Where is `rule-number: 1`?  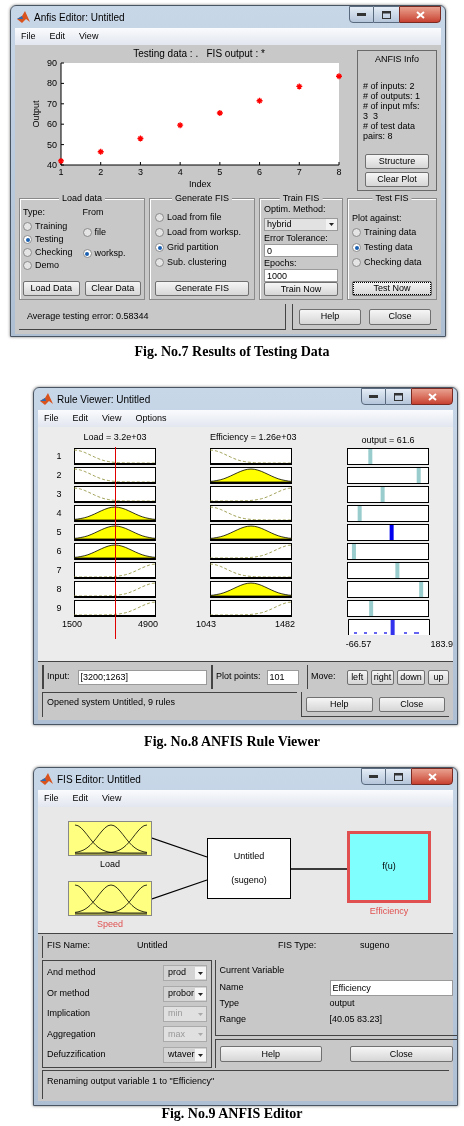 rule-number: 1 is located at coordinates (59, 456).